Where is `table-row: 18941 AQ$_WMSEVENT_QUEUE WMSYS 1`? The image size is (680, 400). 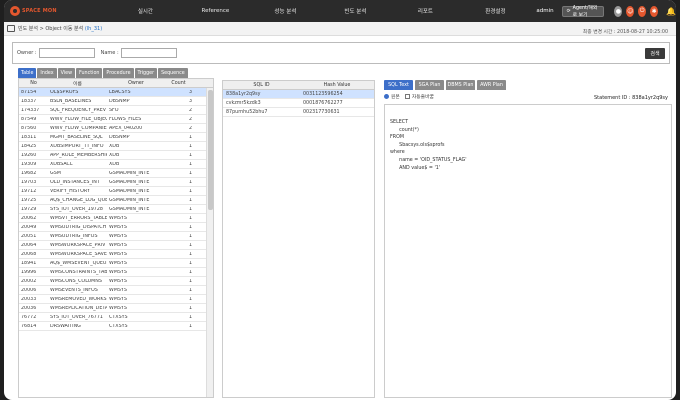
table-row: 18941 AQ$_WMSEVENT_QUEUE WMSYS 1 is located at coordinates (116, 263).